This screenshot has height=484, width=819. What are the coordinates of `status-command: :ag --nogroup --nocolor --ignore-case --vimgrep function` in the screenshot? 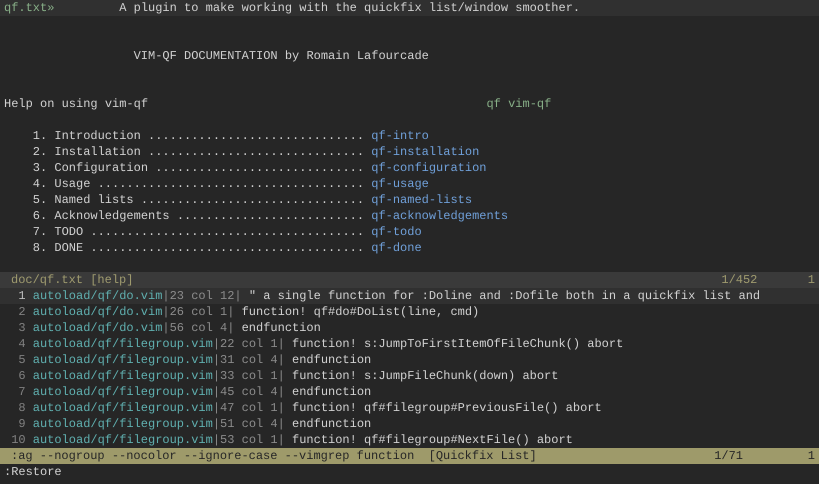 It's located at (212, 456).